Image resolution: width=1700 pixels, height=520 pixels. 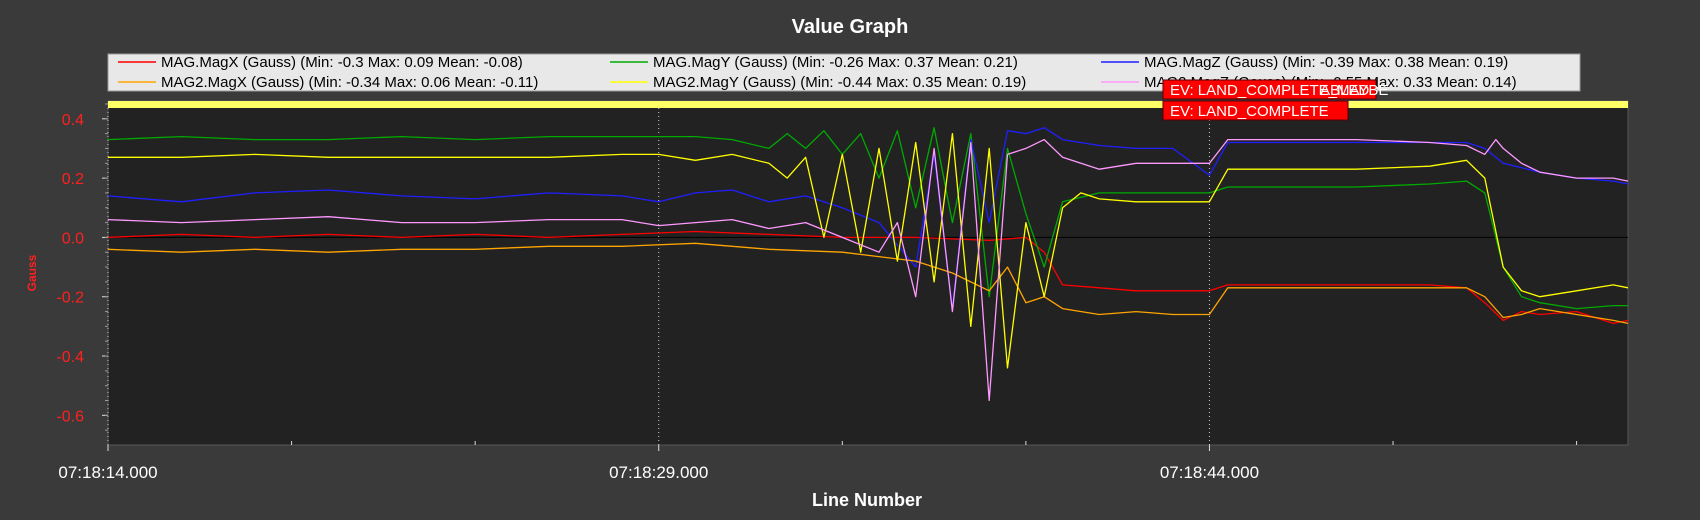 I want to click on chart-title: Value Graph, so click(x=850, y=27).